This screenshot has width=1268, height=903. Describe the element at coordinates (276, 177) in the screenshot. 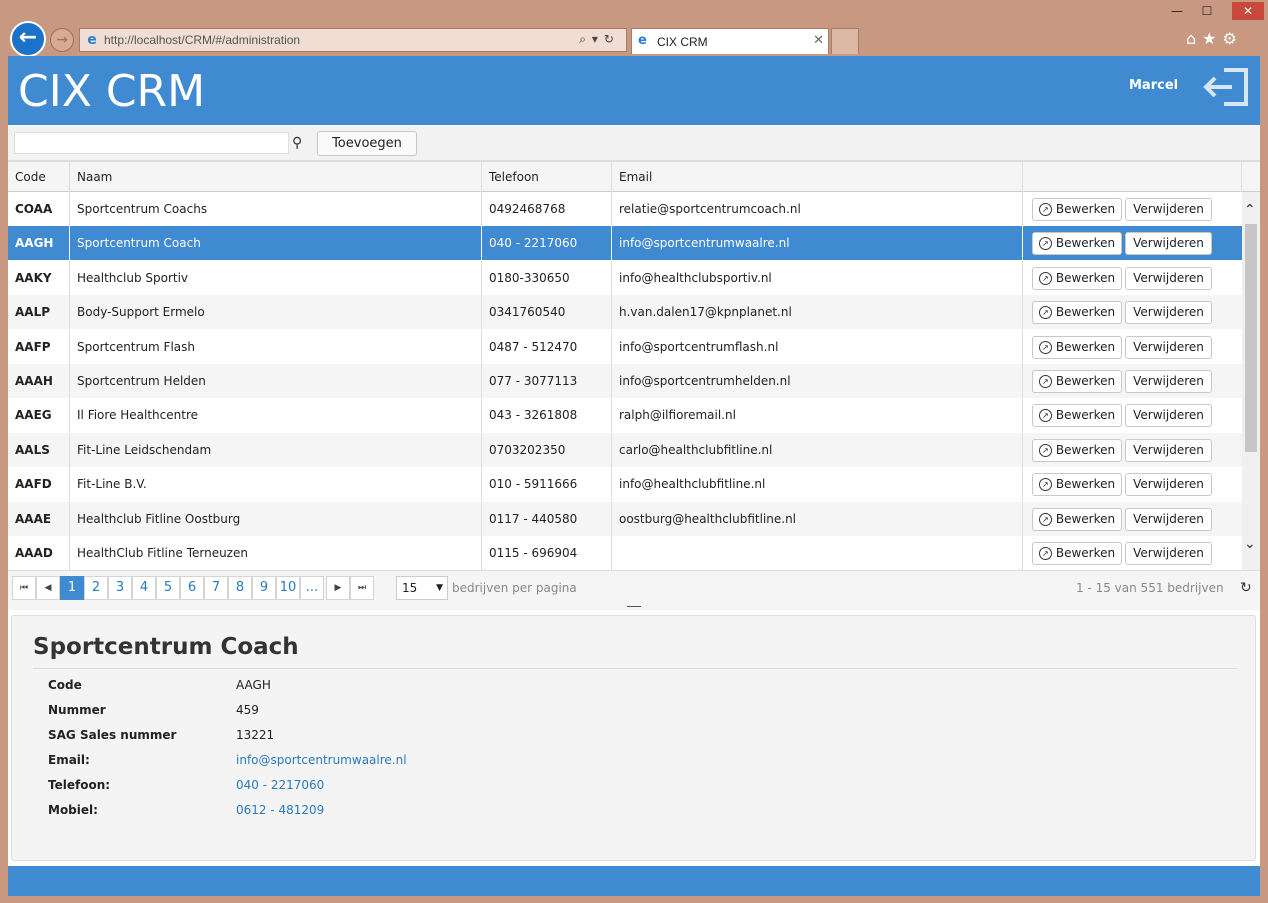

I see `column-header-naam: Naam` at that location.